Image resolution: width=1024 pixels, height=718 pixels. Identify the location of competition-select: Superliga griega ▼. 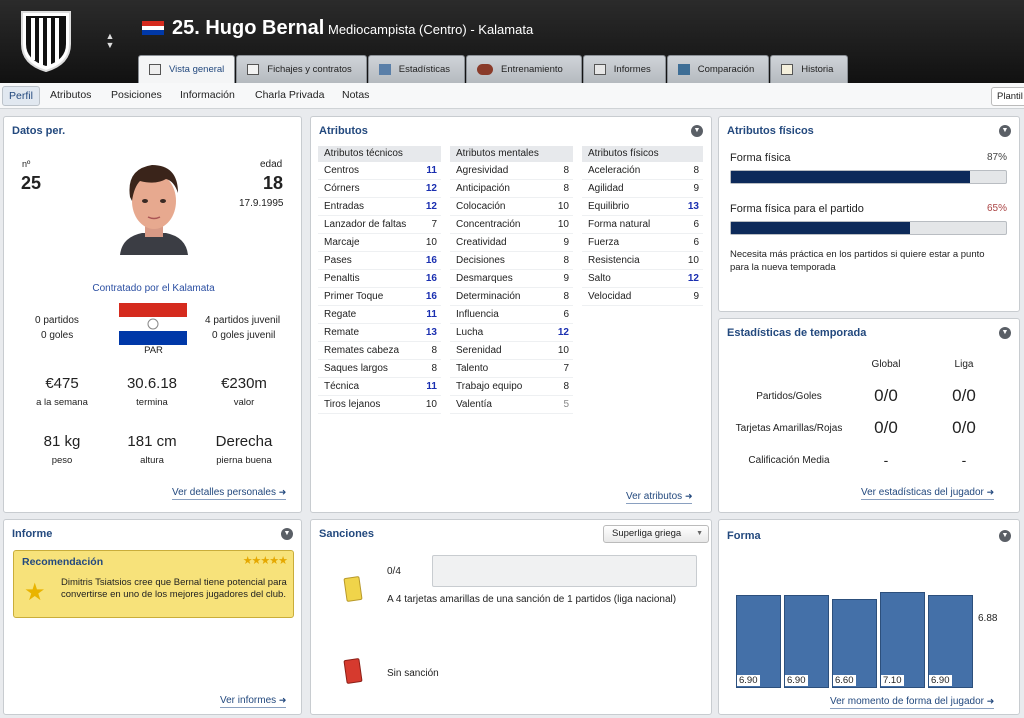
(656, 534).